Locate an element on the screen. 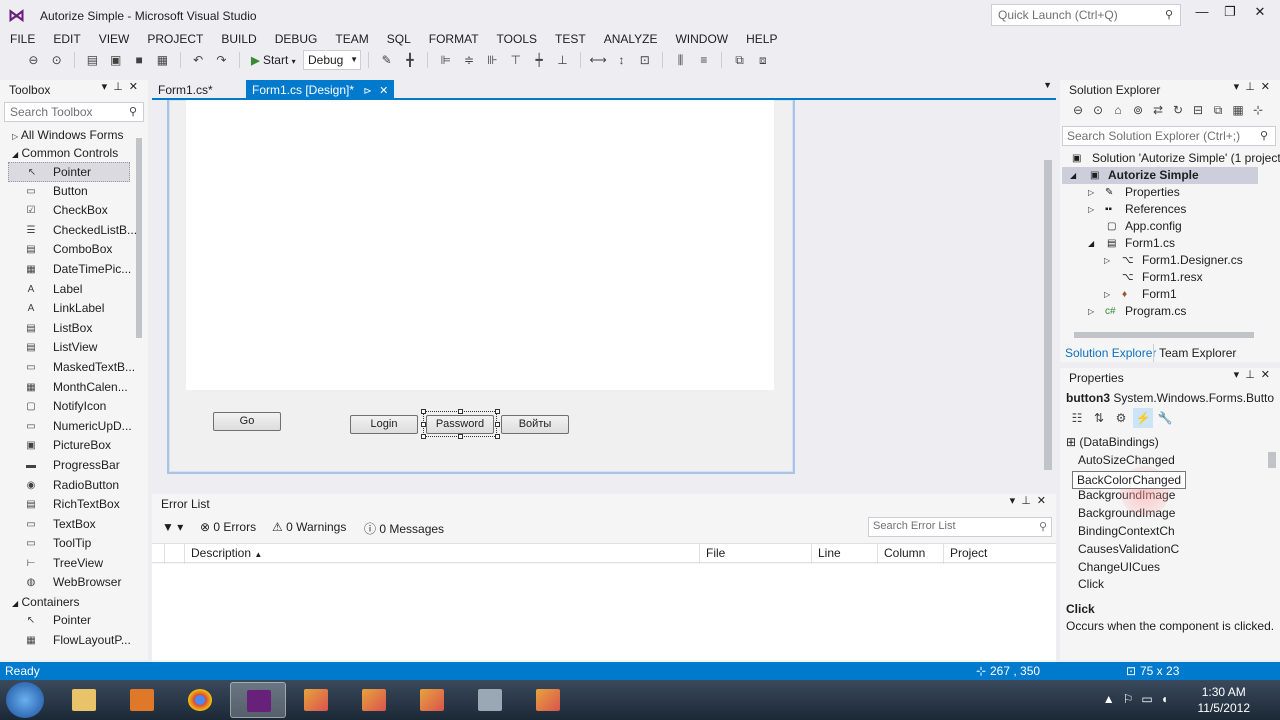  sync-icon: ⇄ is located at coordinates (1158, 110).